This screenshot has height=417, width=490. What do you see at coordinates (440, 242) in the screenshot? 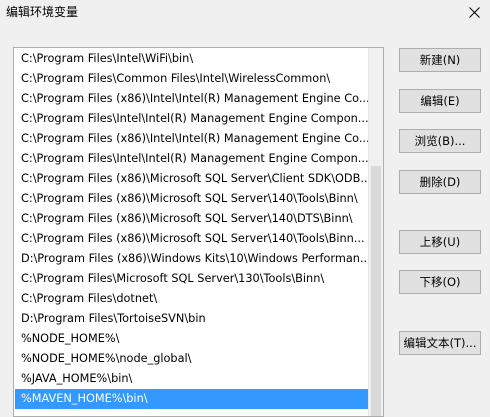
I see `move-up-button: 上移(U)` at bounding box center [440, 242].